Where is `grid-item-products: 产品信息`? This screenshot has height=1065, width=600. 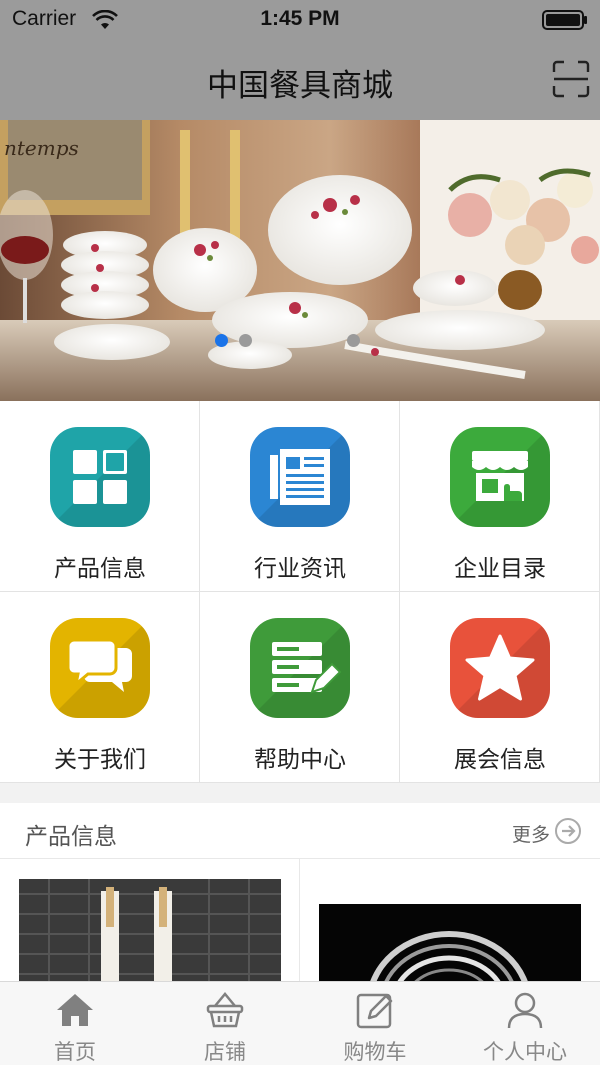 grid-item-products: 产品信息 is located at coordinates (100, 496).